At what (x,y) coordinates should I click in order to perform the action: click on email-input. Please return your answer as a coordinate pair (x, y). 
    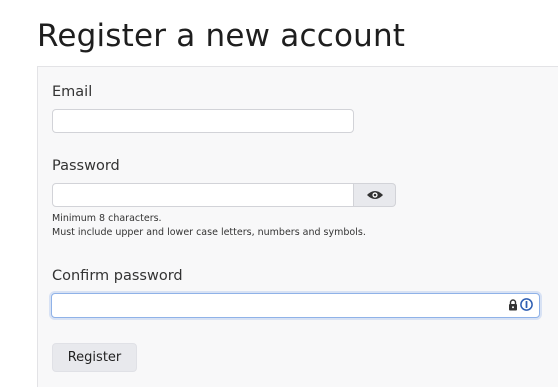
    Looking at the image, I should click on (203, 121).